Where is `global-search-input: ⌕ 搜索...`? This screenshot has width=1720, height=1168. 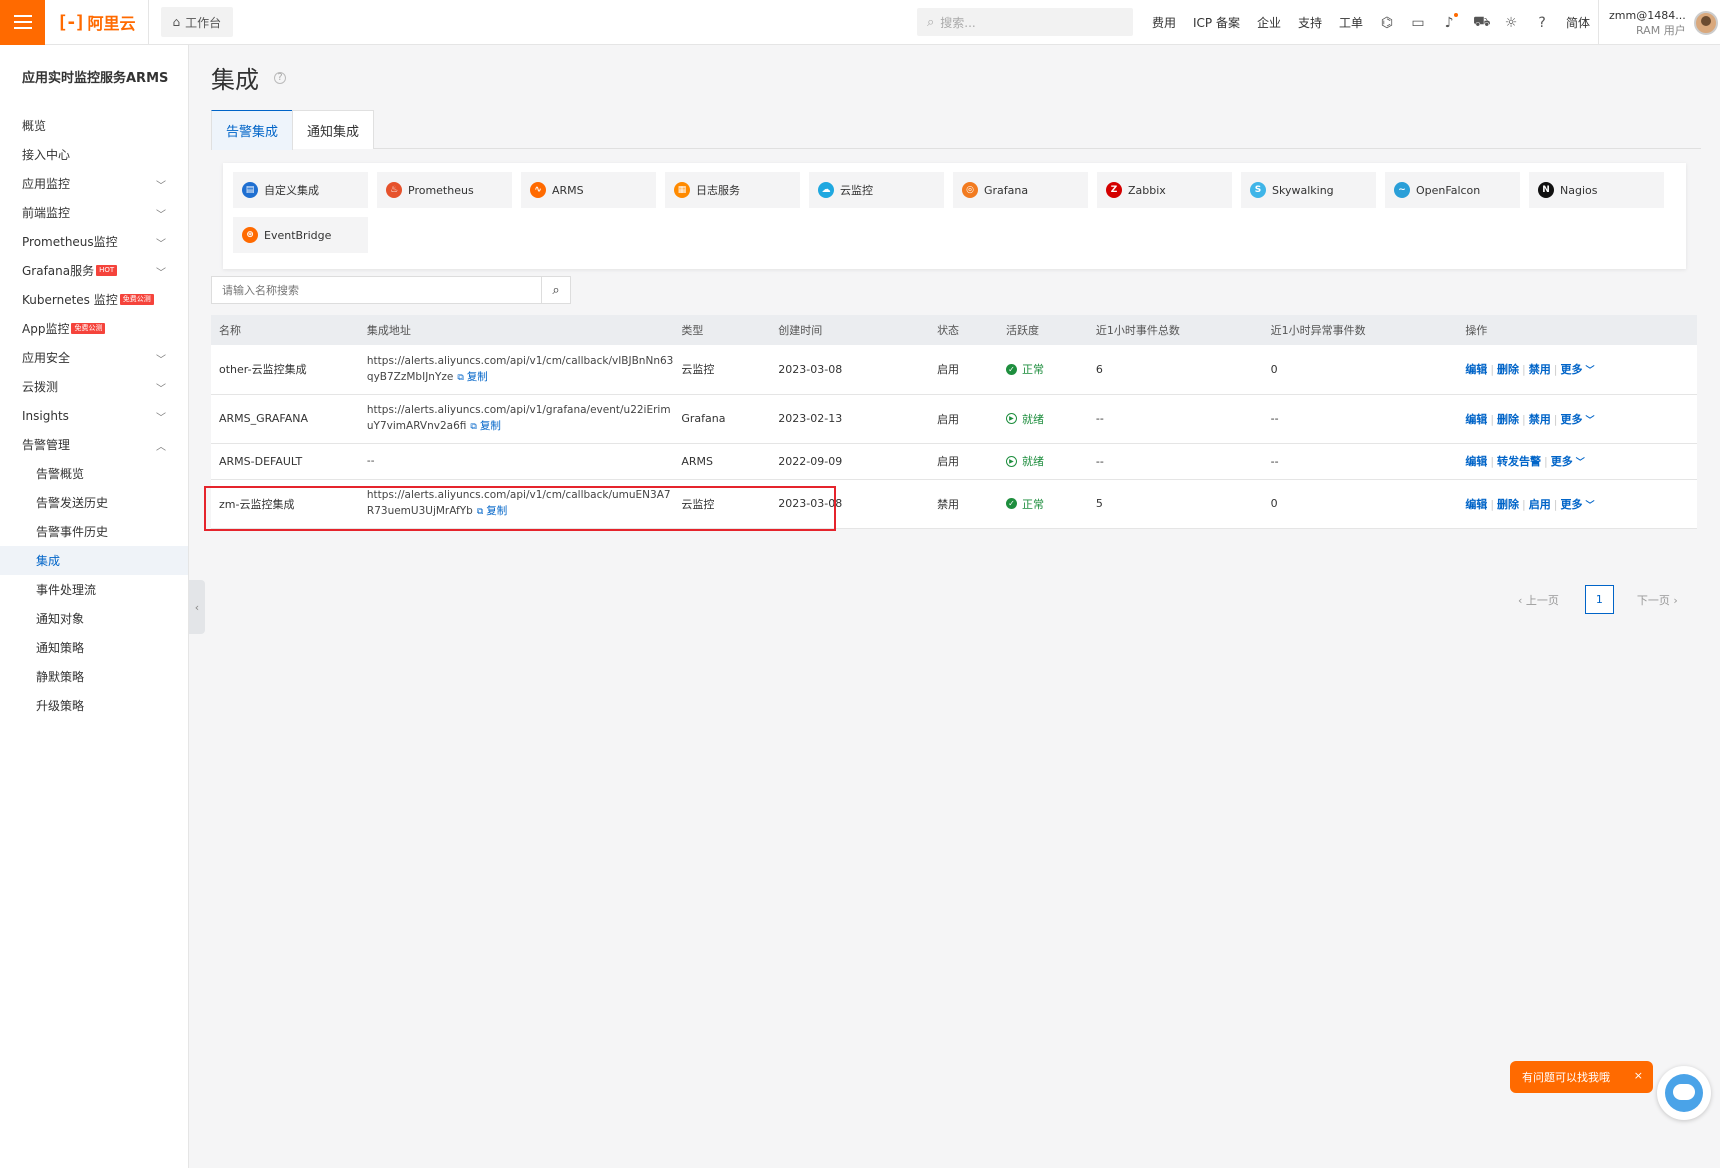 global-search-input: ⌕ 搜索... is located at coordinates (1025, 22).